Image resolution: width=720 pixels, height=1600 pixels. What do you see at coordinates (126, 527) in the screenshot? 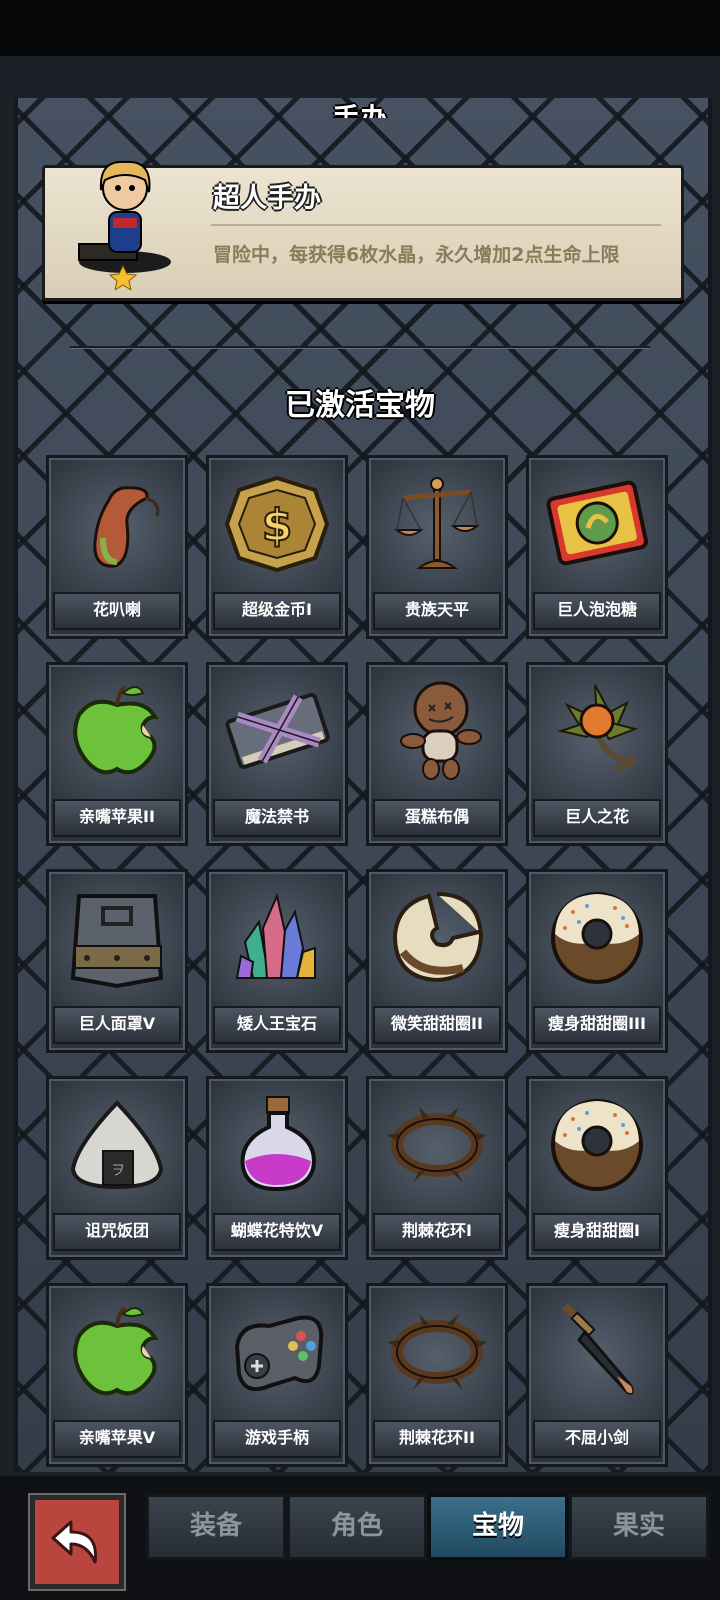
I see `pitcher-plant-icon` at bounding box center [126, 527].